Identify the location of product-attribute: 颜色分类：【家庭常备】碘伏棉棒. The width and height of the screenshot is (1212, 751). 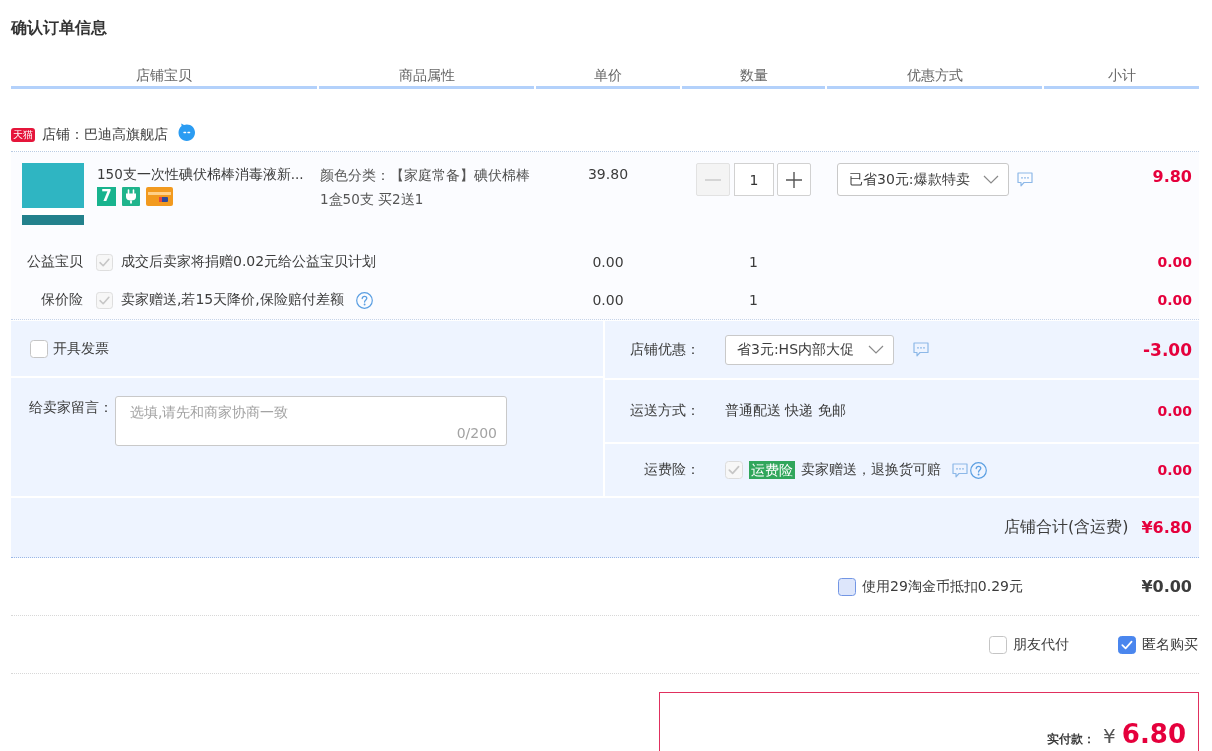
(425, 175).